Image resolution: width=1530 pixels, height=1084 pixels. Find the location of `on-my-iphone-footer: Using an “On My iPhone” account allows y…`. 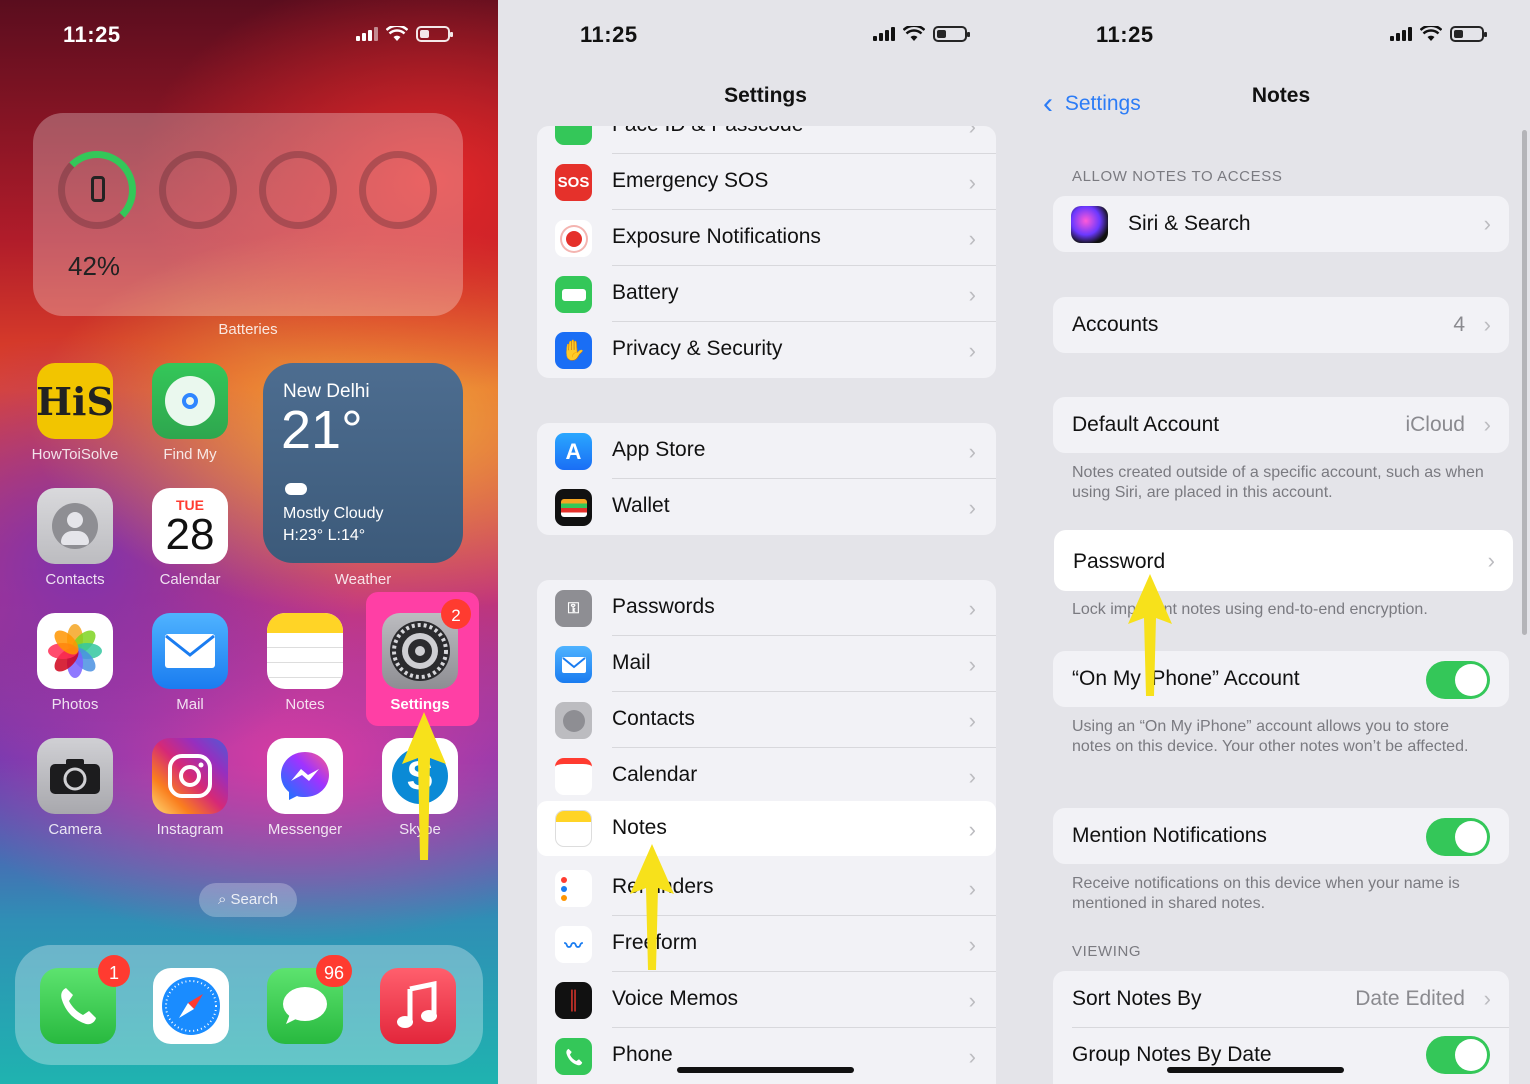

on-my-iphone-footer: Using an “On My iPhone” account allows y… is located at coordinates (1270, 736).